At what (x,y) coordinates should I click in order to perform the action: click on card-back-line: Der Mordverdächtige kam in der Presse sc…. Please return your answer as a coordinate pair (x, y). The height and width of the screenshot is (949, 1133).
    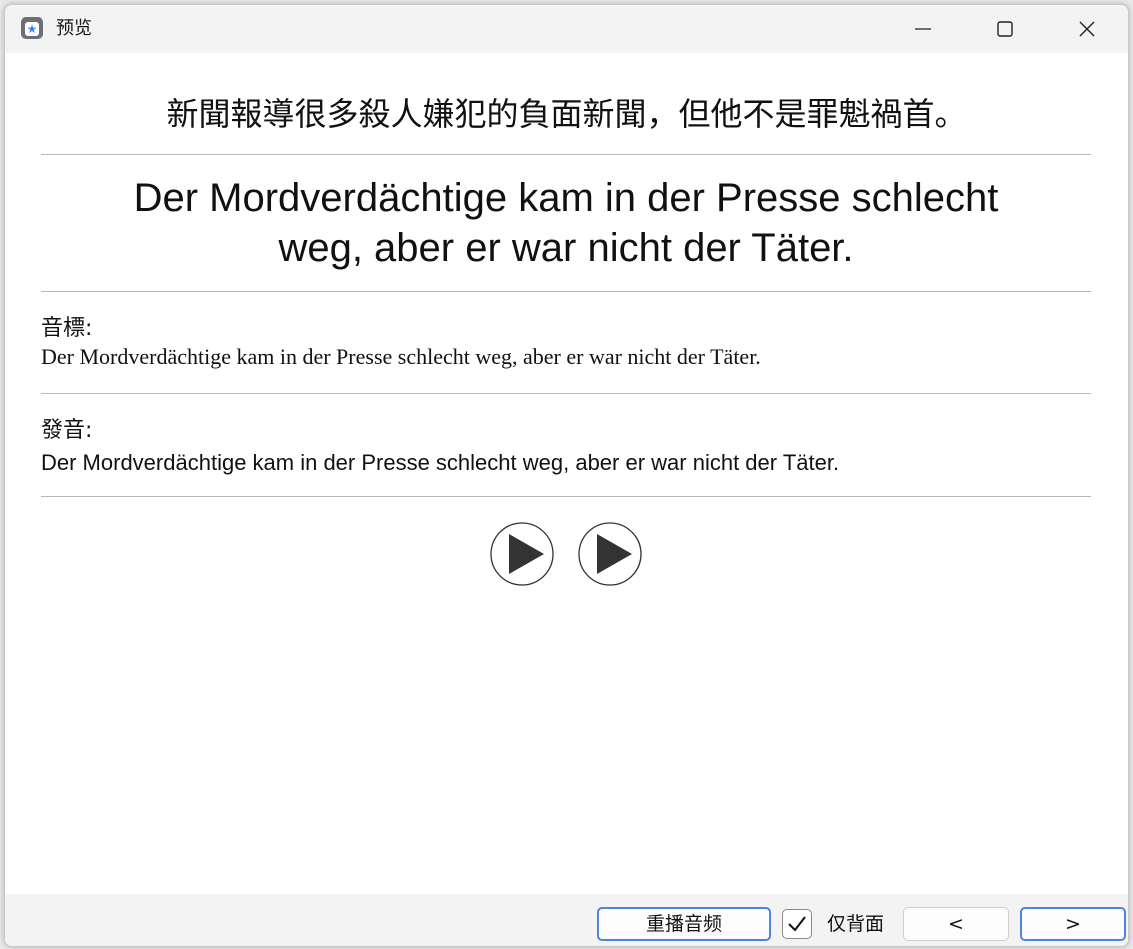
    Looking at the image, I should click on (566, 198).